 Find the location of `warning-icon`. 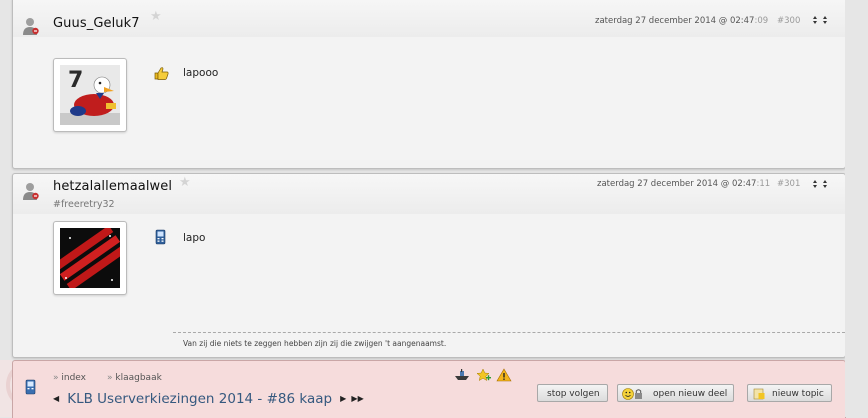

warning-icon is located at coordinates (504, 375).